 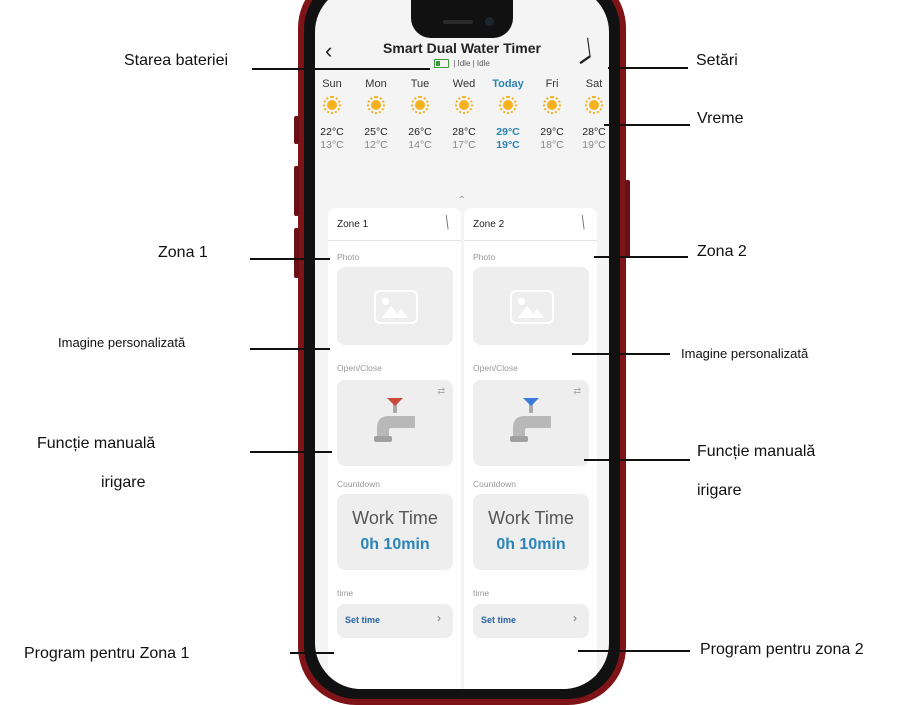 I want to click on annotation-schedule-zone2: Program pentru zona 2, so click(x=782, y=649).